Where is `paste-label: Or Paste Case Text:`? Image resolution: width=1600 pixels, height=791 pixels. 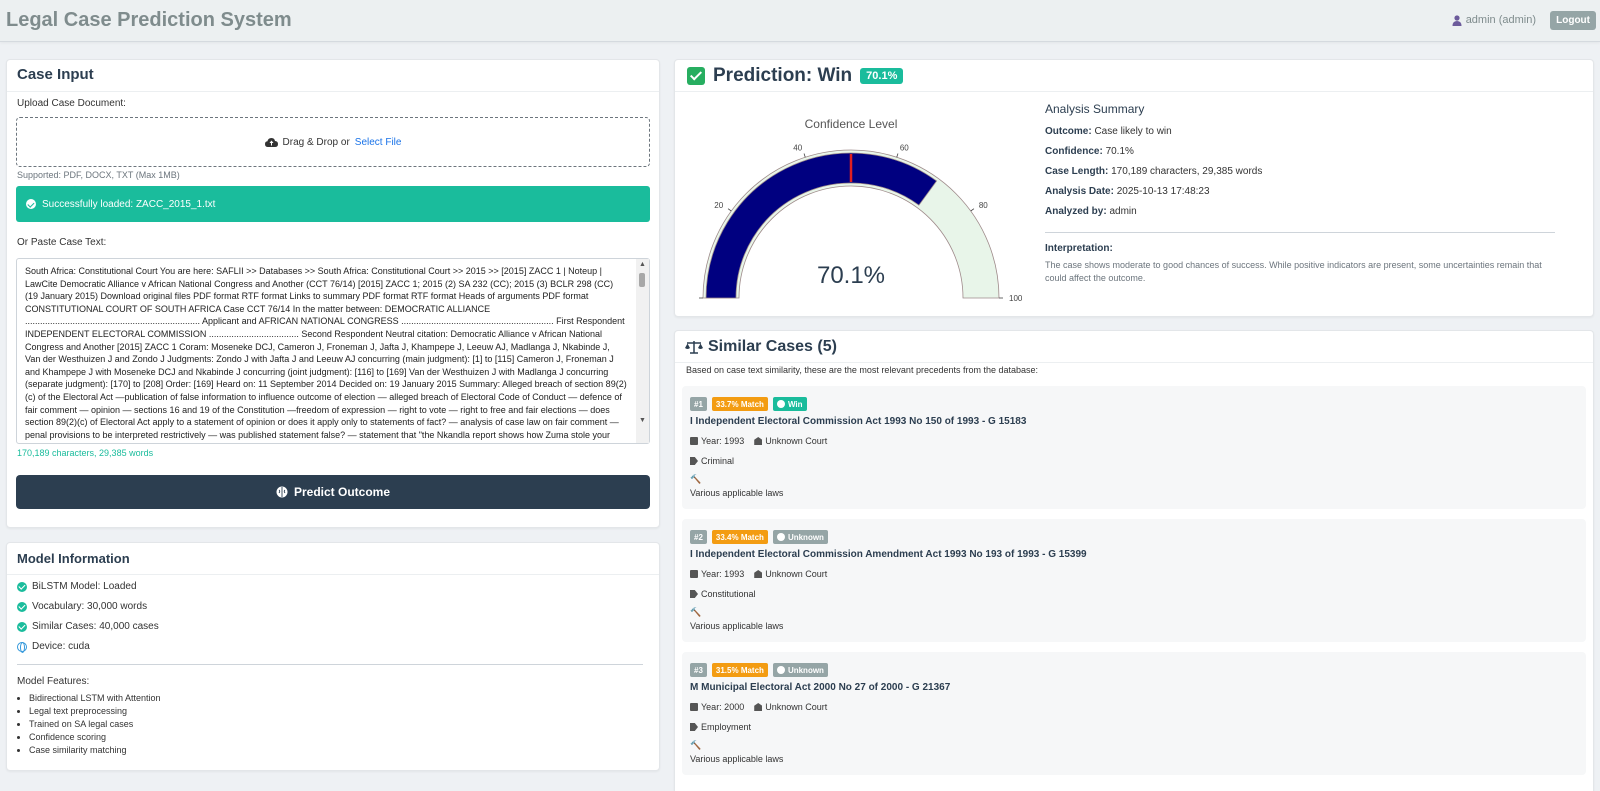
paste-label: Or Paste Case Text: is located at coordinates (62, 242).